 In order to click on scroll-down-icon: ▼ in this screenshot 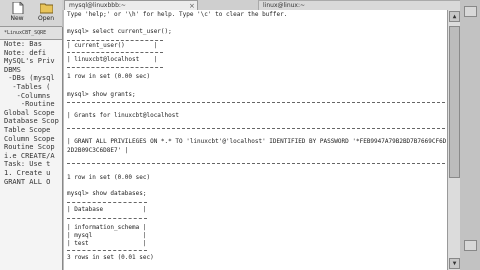, I will do `click(454, 263)`.